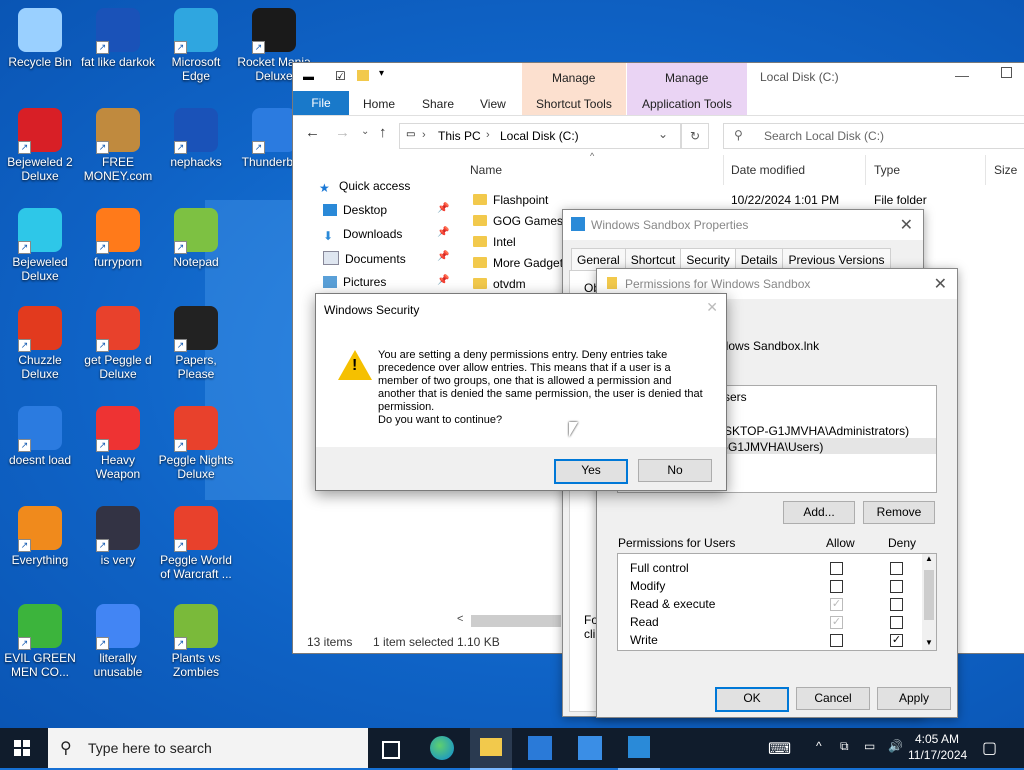  What do you see at coordinates (937, 739) in the screenshot?
I see `clock-time: 4:05 AM` at bounding box center [937, 739].